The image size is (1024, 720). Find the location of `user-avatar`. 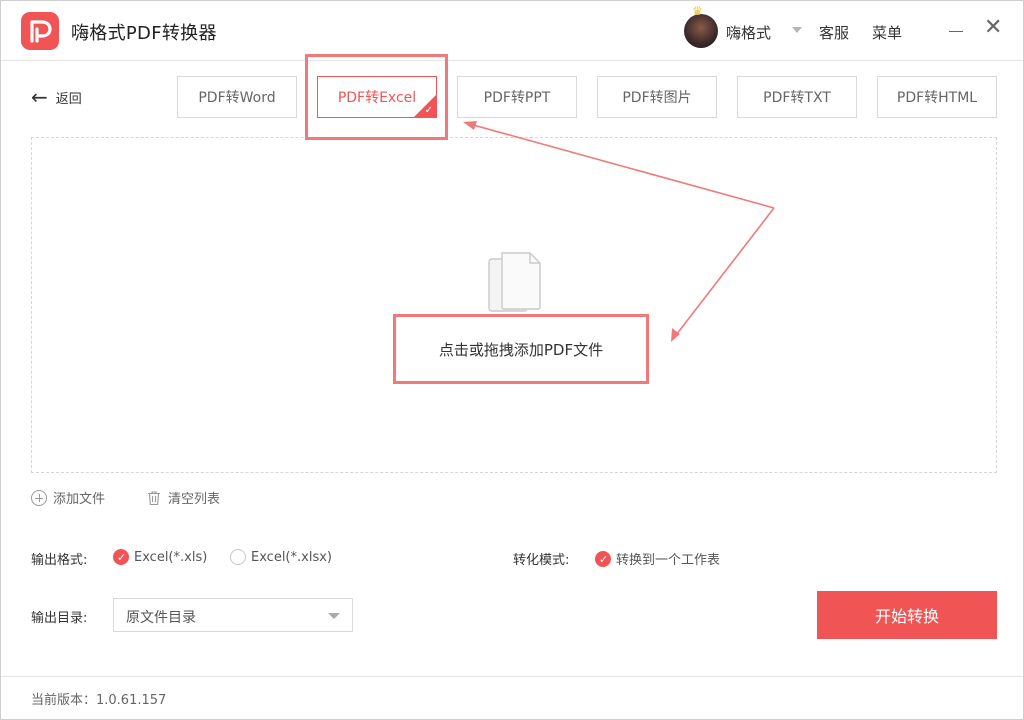

user-avatar is located at coordinates (701, 31).